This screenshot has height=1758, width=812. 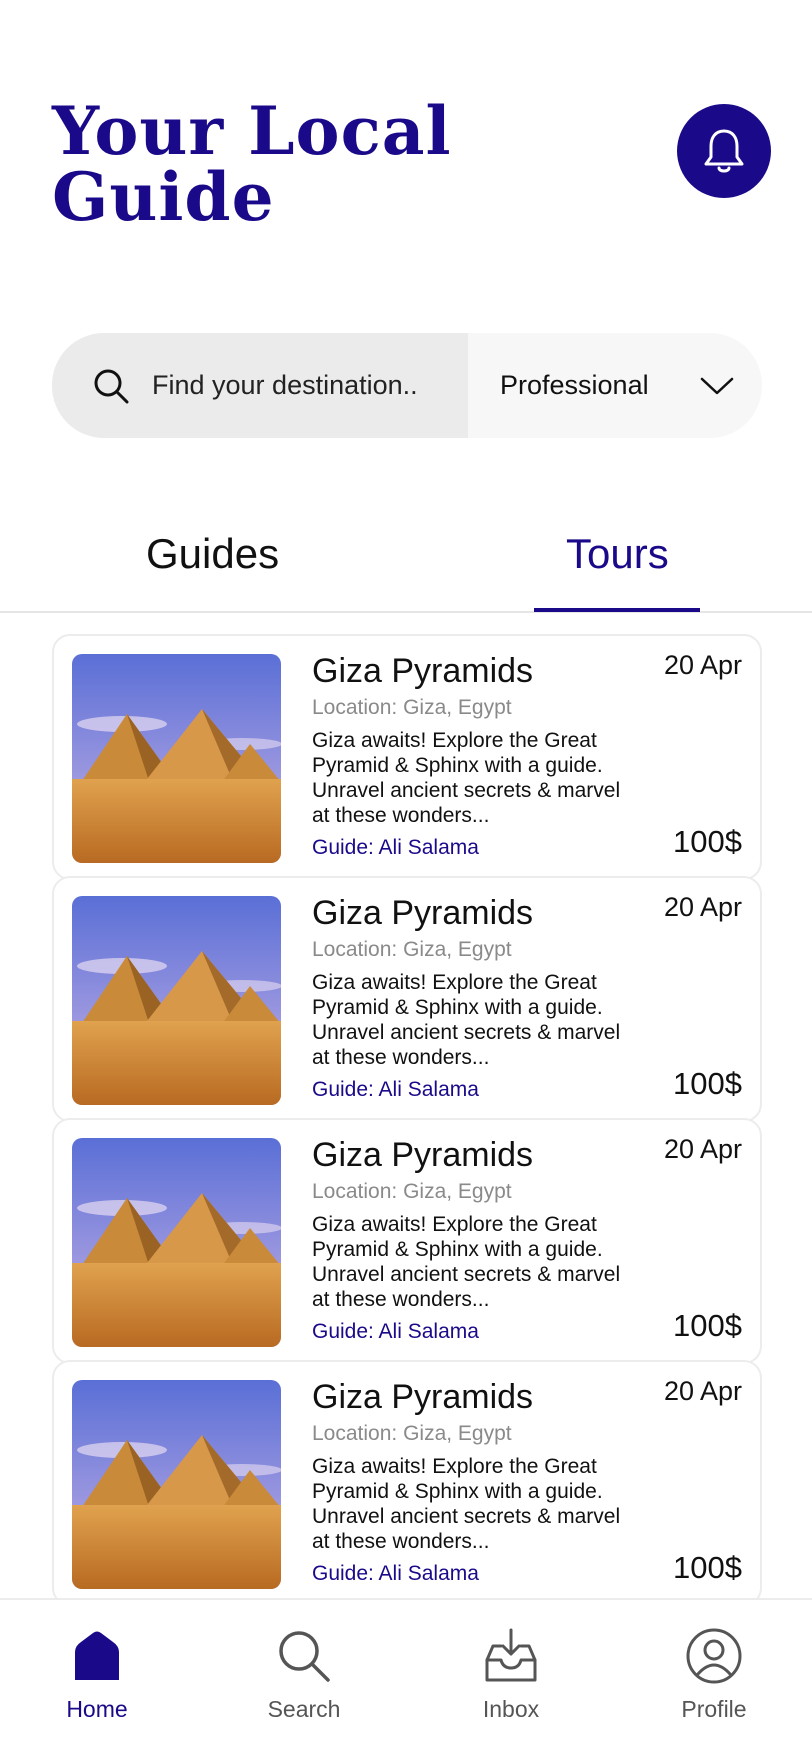 I want to click on page-title-line-1: Your Local, so click(x=252, y=131).